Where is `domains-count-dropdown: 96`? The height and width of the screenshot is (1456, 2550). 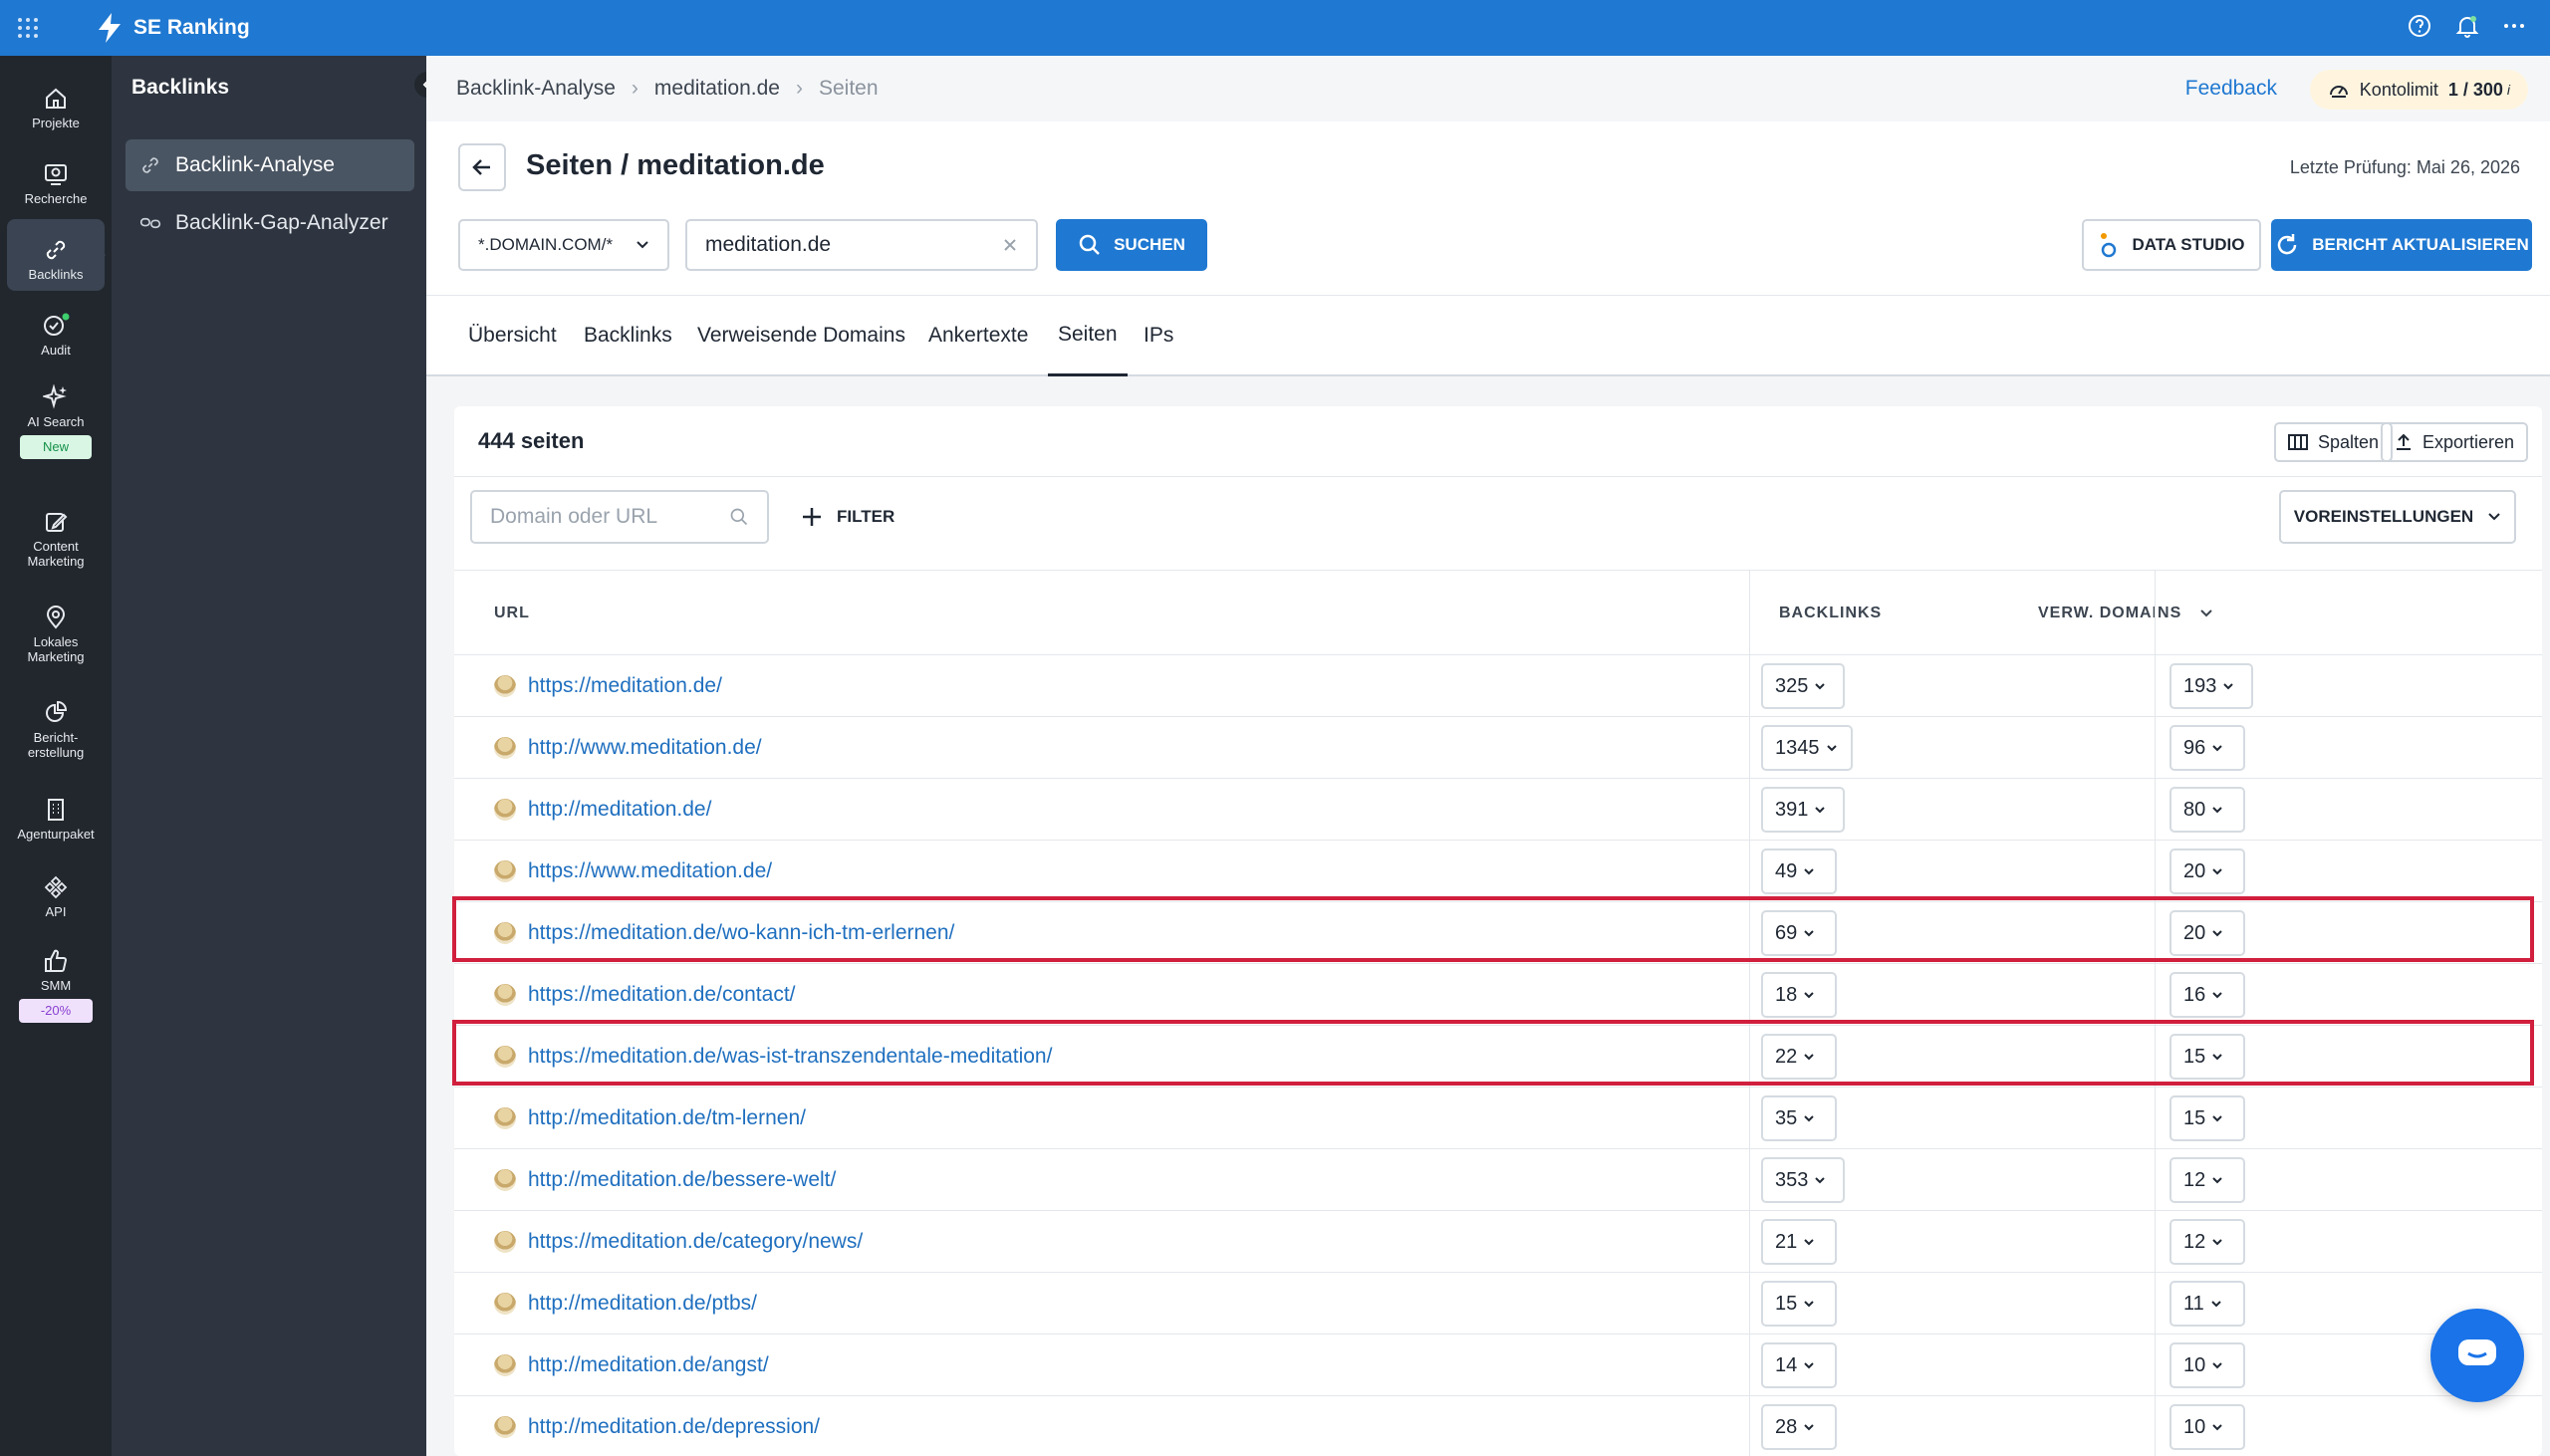 domains-count-dropdown: 96 is located at coordinates (2207, 748).